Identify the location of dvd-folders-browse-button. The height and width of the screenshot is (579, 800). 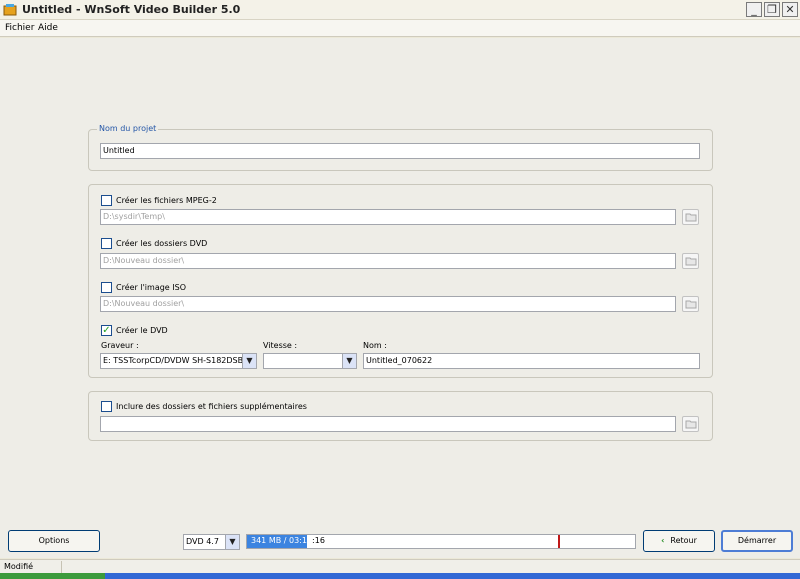
(690, 261).